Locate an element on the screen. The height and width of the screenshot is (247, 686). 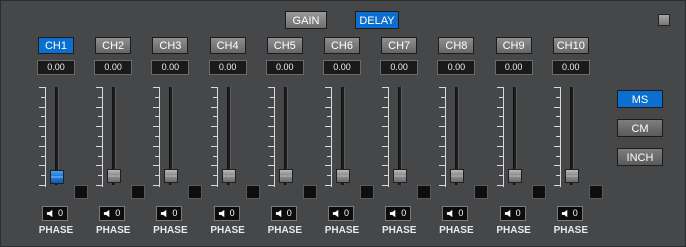
channel-button-3: CH3 is located at coordinates (170, 45).